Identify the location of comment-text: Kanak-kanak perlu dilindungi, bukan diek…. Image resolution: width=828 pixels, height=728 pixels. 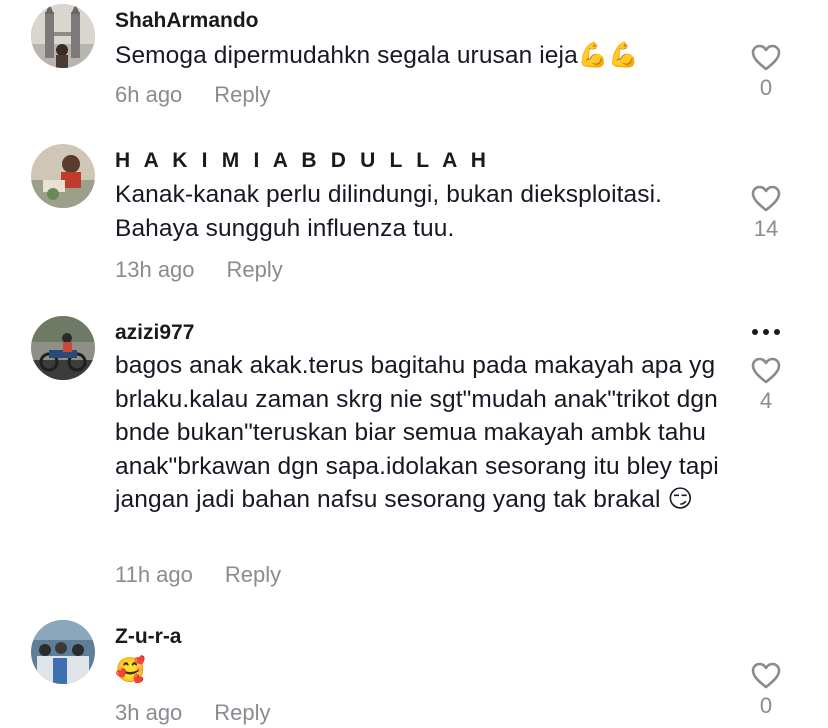
(420, 211).